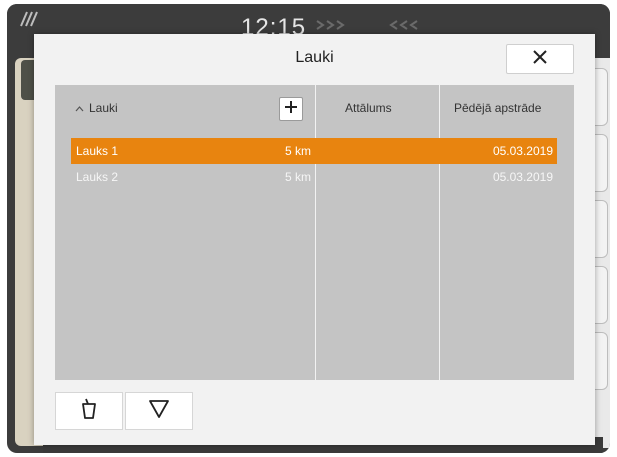 This screenshot has height=457, width=617. I want to click on dialog-toolbar, so click(124, 411).